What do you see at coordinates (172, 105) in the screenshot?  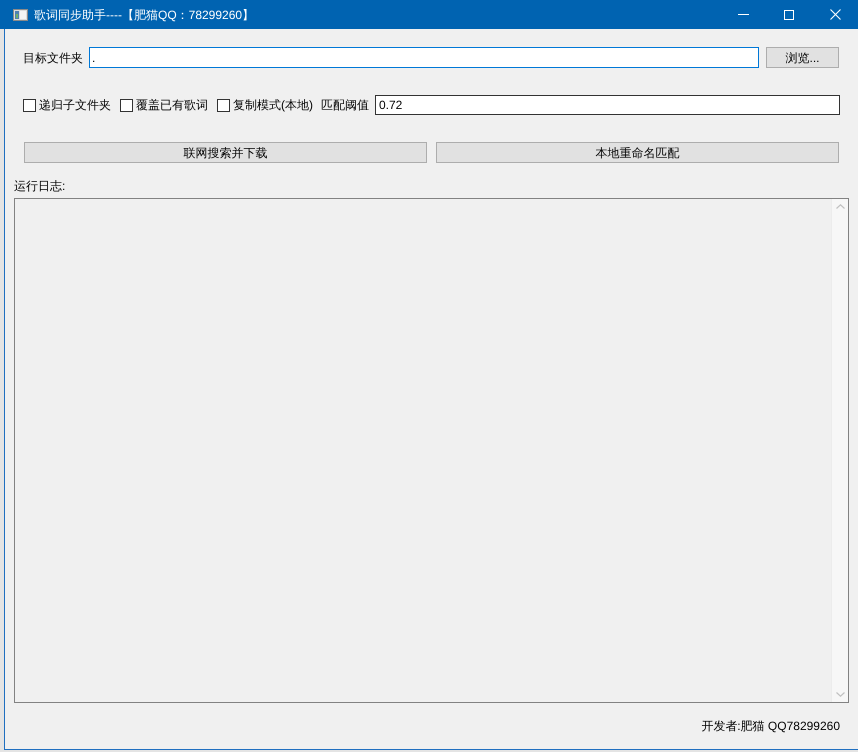 I see `checkbox-label: 覆盖已有歌词` at bounding box center [172, 105].